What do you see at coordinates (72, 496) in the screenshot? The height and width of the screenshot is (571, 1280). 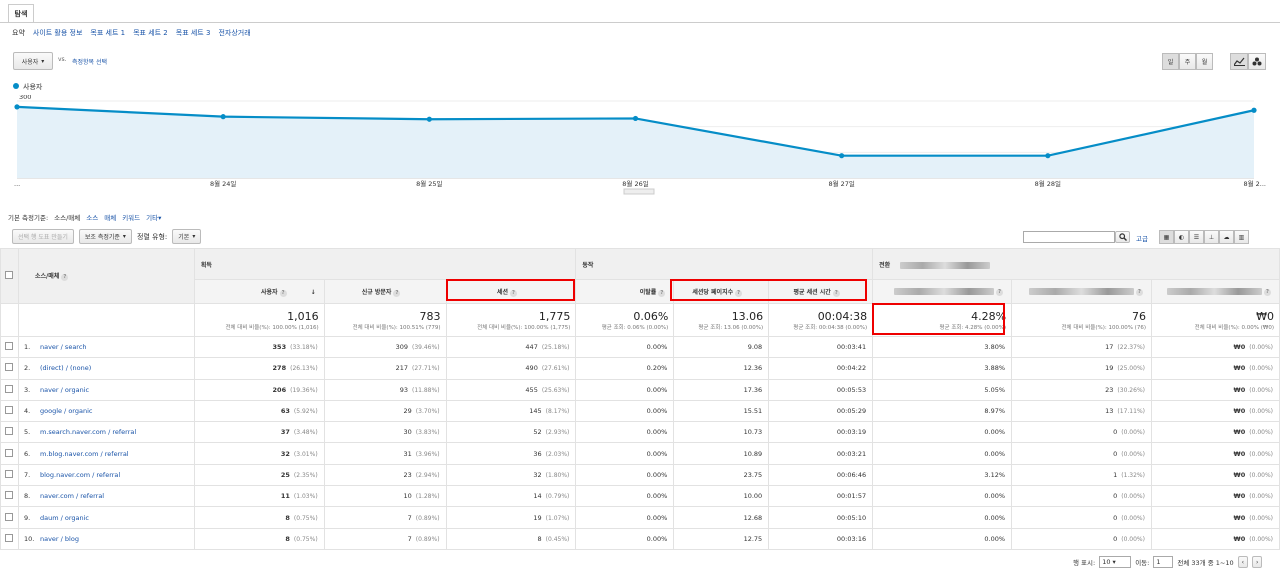 I see `source-medium-link: naver.com / referral` at bounding box center [72, 496].